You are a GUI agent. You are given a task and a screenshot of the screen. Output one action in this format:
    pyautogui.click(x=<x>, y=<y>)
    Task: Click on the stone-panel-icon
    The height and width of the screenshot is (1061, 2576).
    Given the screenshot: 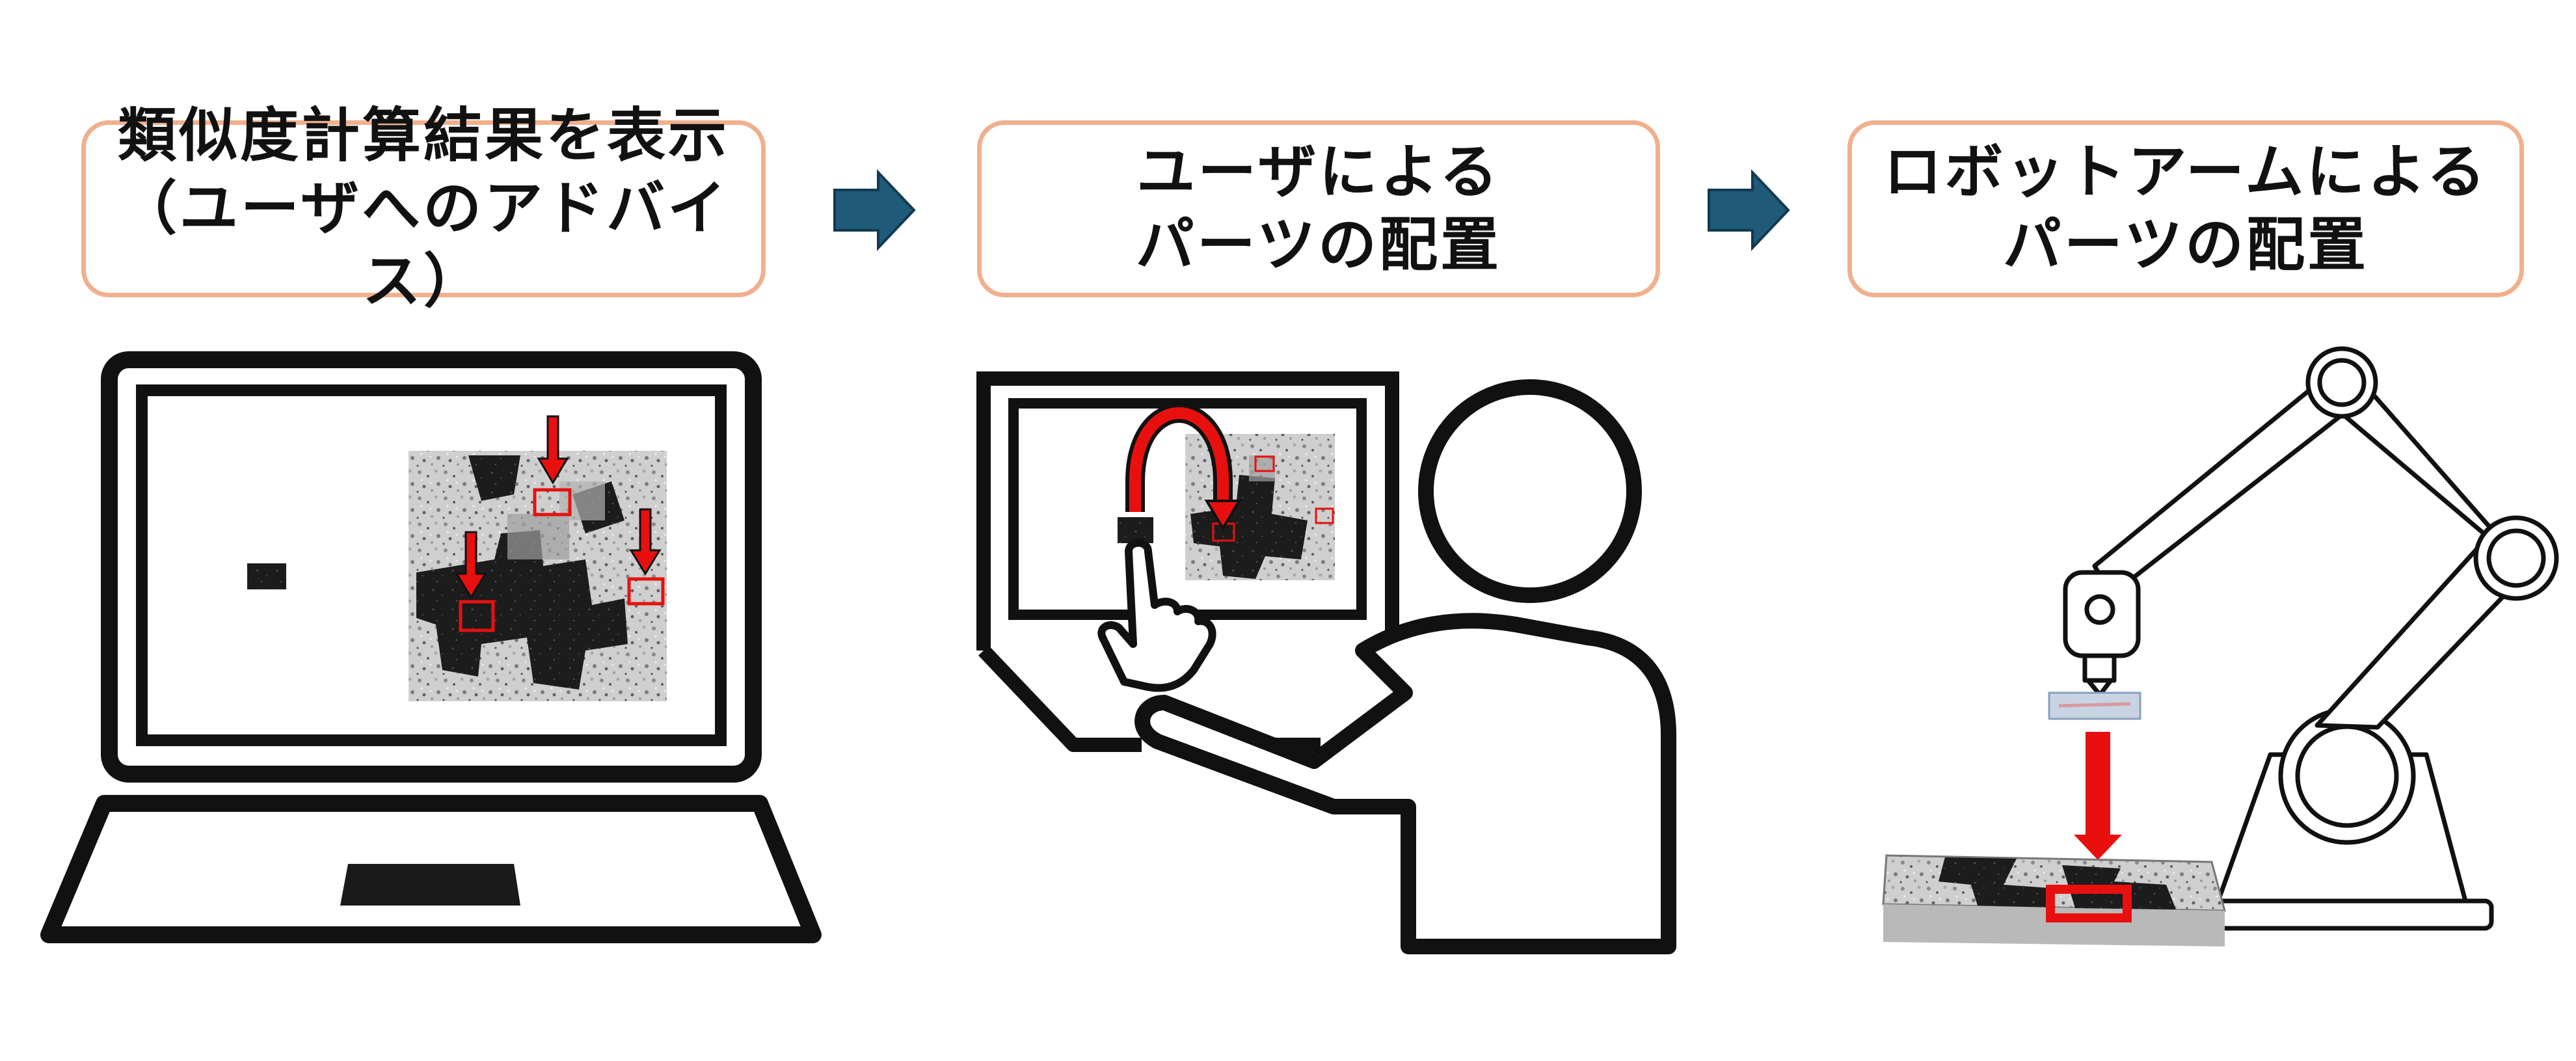 What is the action you would take?
    pyautogui.click(x=2054, y=900)
    